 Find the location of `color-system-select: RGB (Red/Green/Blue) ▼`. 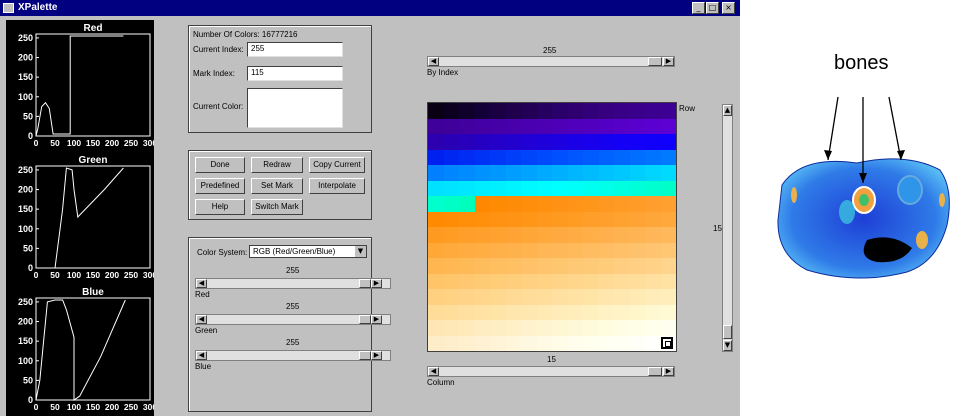

color-system-select: RGB (Red/Green/Blue) ▼ is located at coordinates (308, 251).